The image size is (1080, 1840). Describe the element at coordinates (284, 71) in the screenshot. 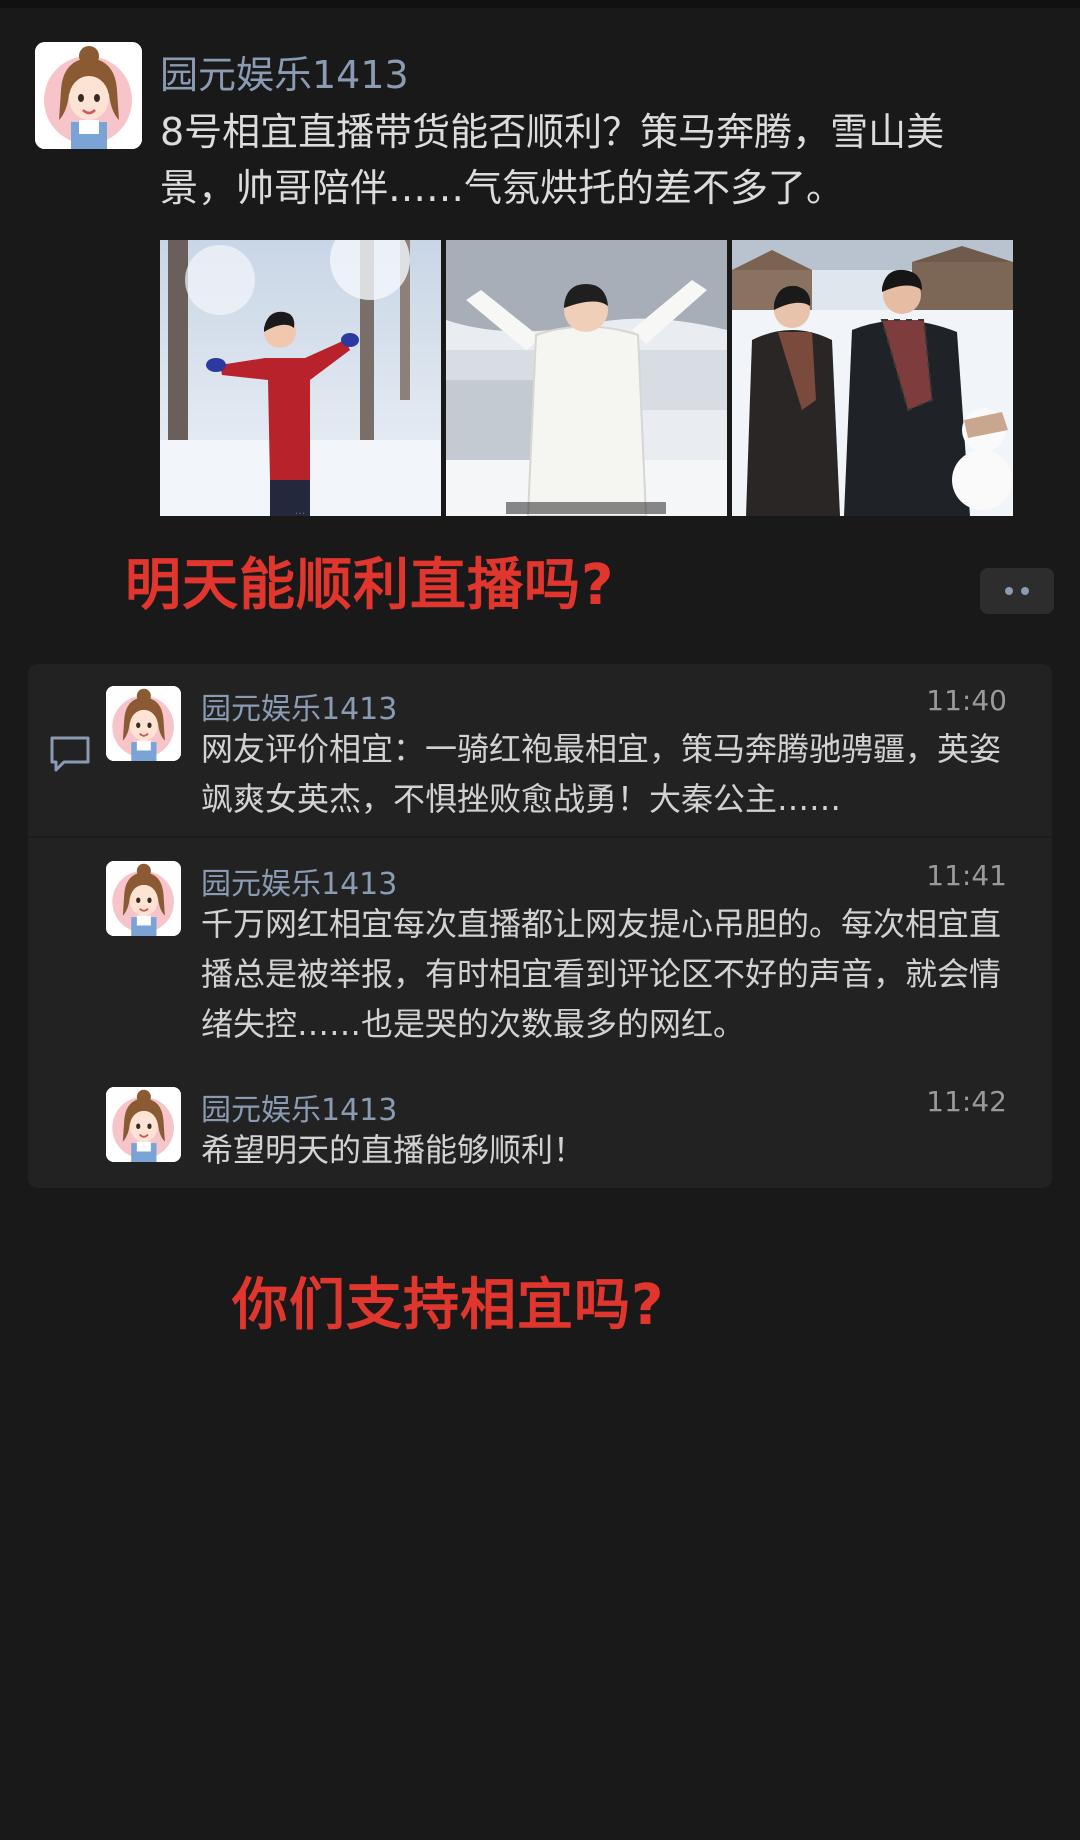

I see `post-author-name: 园元娱乐1413` at that location.